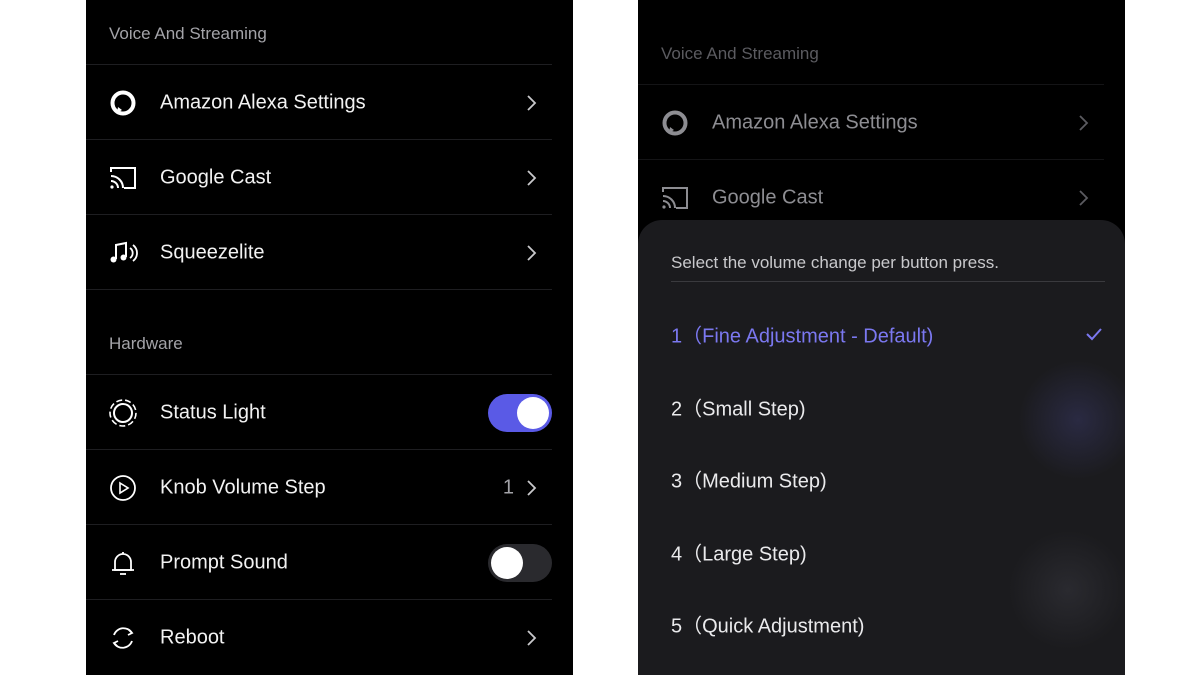 This screenshot has width=1200, height=675. What do you see at coordinates (319, 177) in the screenshot?
I see `google-cast-row: Google Cast` at bounding box center [319, 177].